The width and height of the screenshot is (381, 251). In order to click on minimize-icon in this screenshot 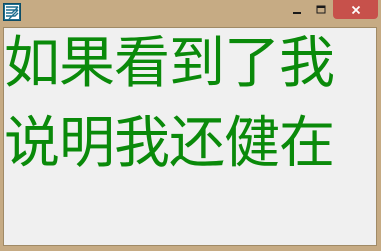, I will do `click(297, 9)`.